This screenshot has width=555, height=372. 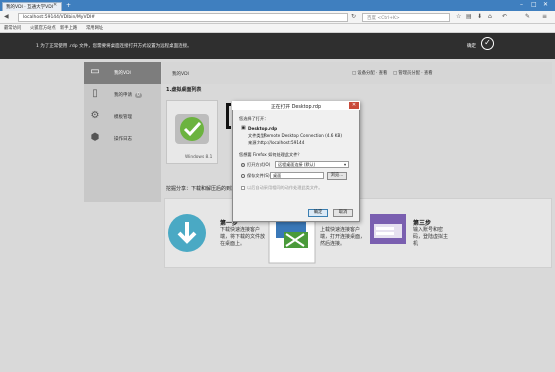 I want to click on open-with-value: 远程桌面连接 (默认), so click(x=297, y=164).